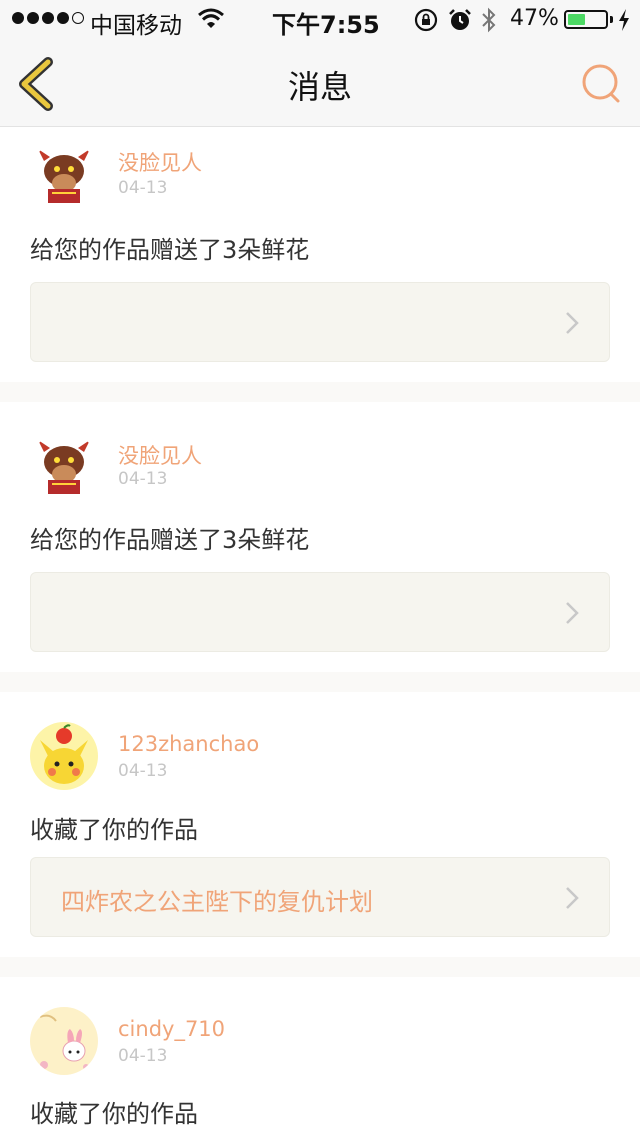 The height and width of the screenshot is (1136, 640). I want to click on message-card: cindy_710 04-13 收藏了你的作品, so click(320, 1056).